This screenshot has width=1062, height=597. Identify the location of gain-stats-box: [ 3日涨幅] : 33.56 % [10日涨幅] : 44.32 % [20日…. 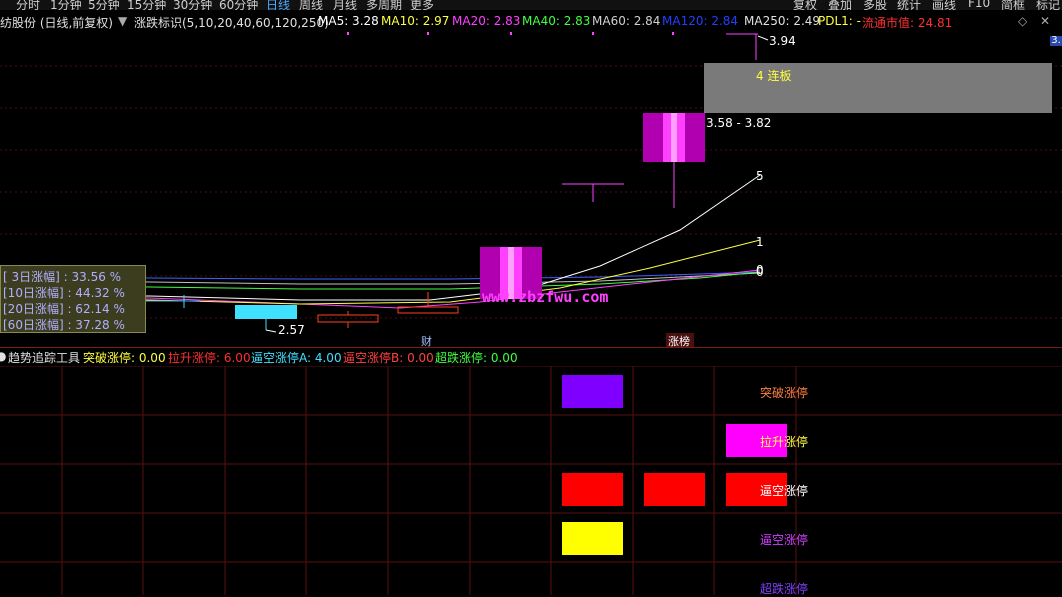
(73, 299).